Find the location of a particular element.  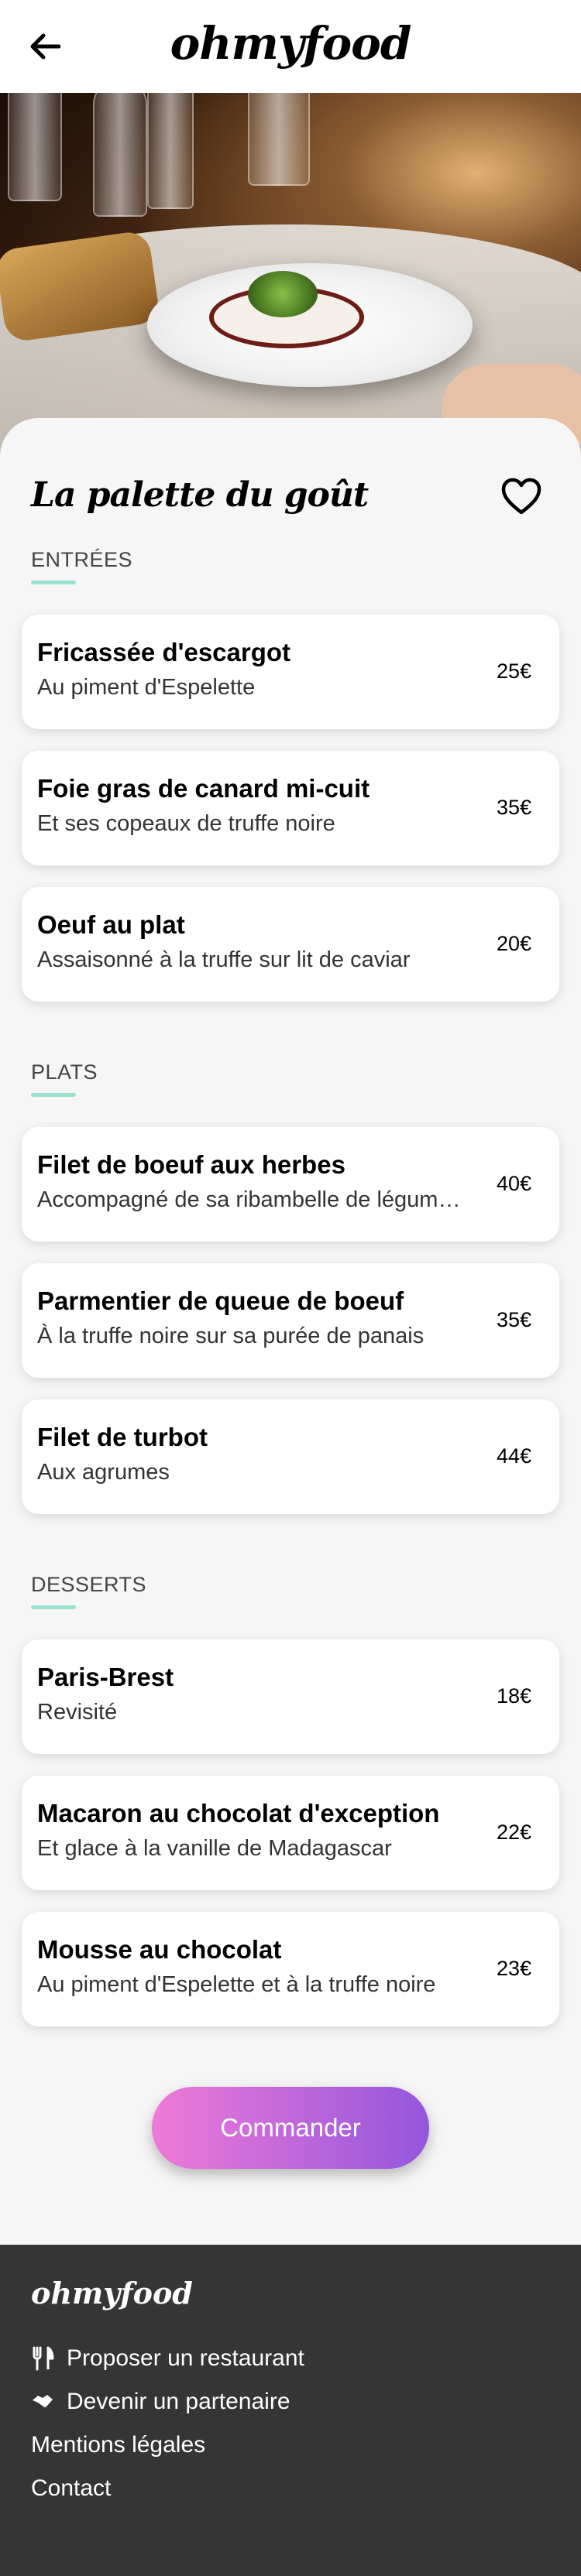

dish-price: 44€ is located at coordinates (513, 1456).